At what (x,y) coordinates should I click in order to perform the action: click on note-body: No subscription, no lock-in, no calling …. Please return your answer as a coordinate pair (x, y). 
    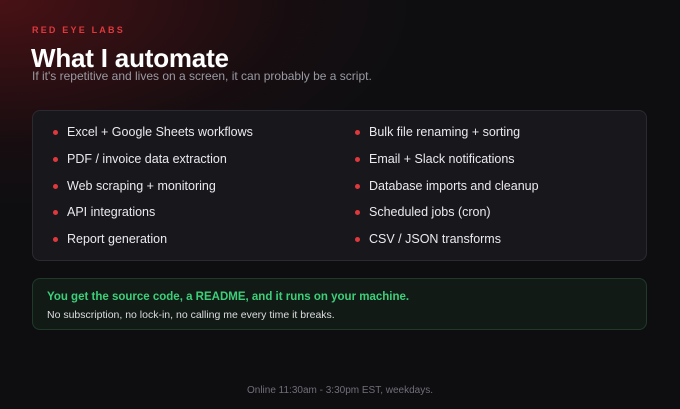
    Looking at the image, I should click on (191, 315).